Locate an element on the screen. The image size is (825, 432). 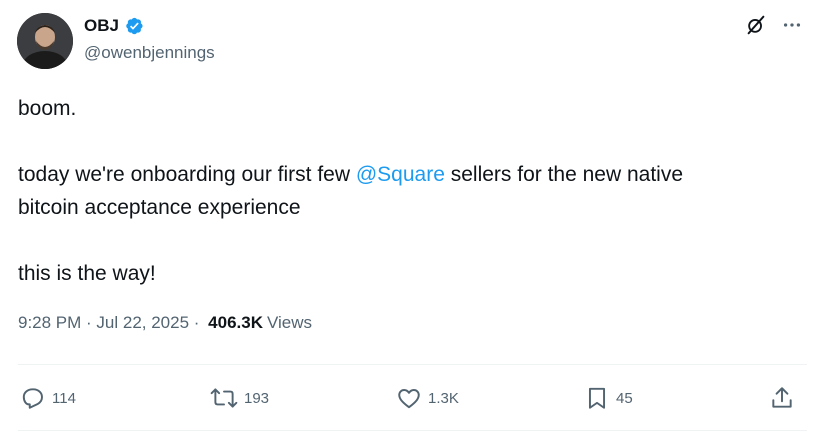
like-button: 1.3K is located at coordinates (427, 398).